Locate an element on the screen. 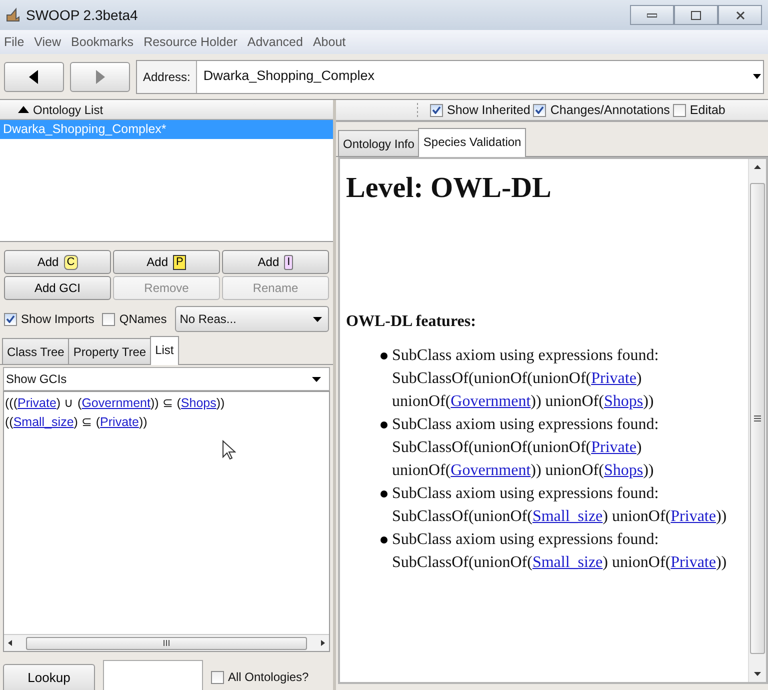 Image resolution: width=768 pixels, height=690 pixels. tab: Property Tree is located at coordinates (110, 351).